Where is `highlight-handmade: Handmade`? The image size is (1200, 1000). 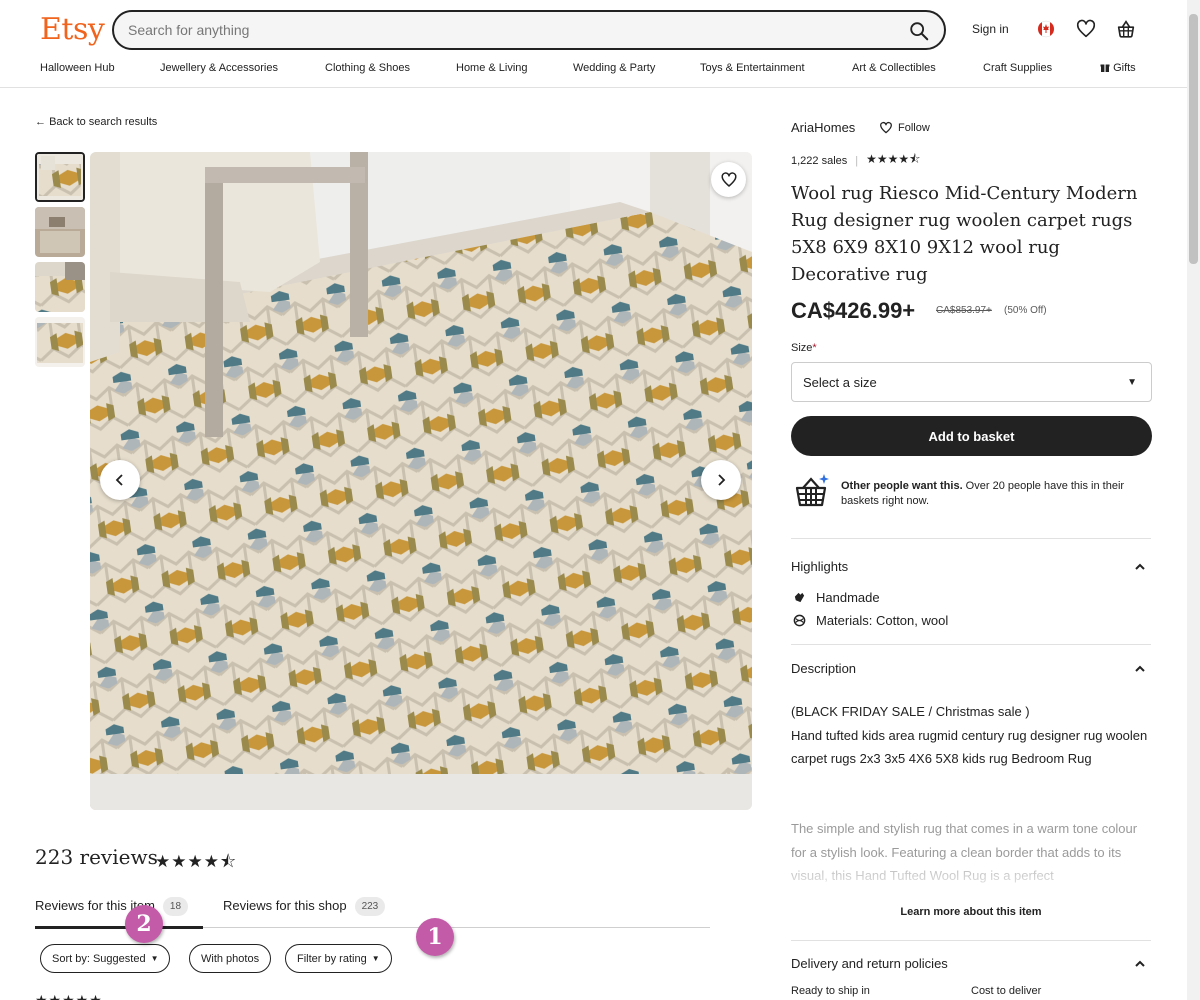 highlight-handmade: Handmade is located at coordinates (836, 597).